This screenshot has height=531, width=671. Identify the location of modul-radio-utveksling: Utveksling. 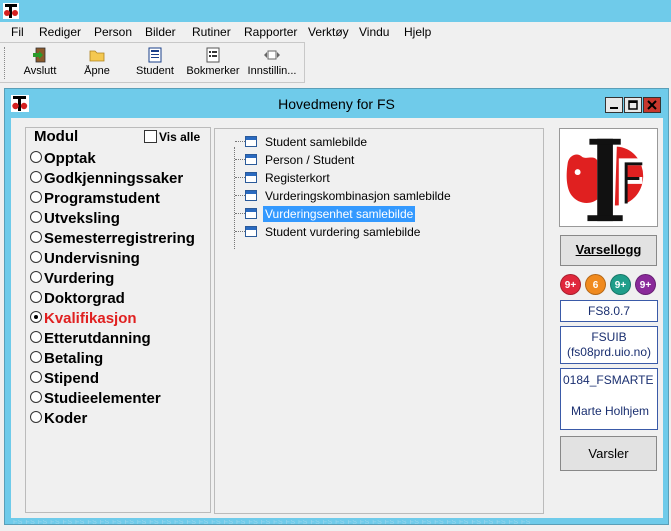
(75, 220).